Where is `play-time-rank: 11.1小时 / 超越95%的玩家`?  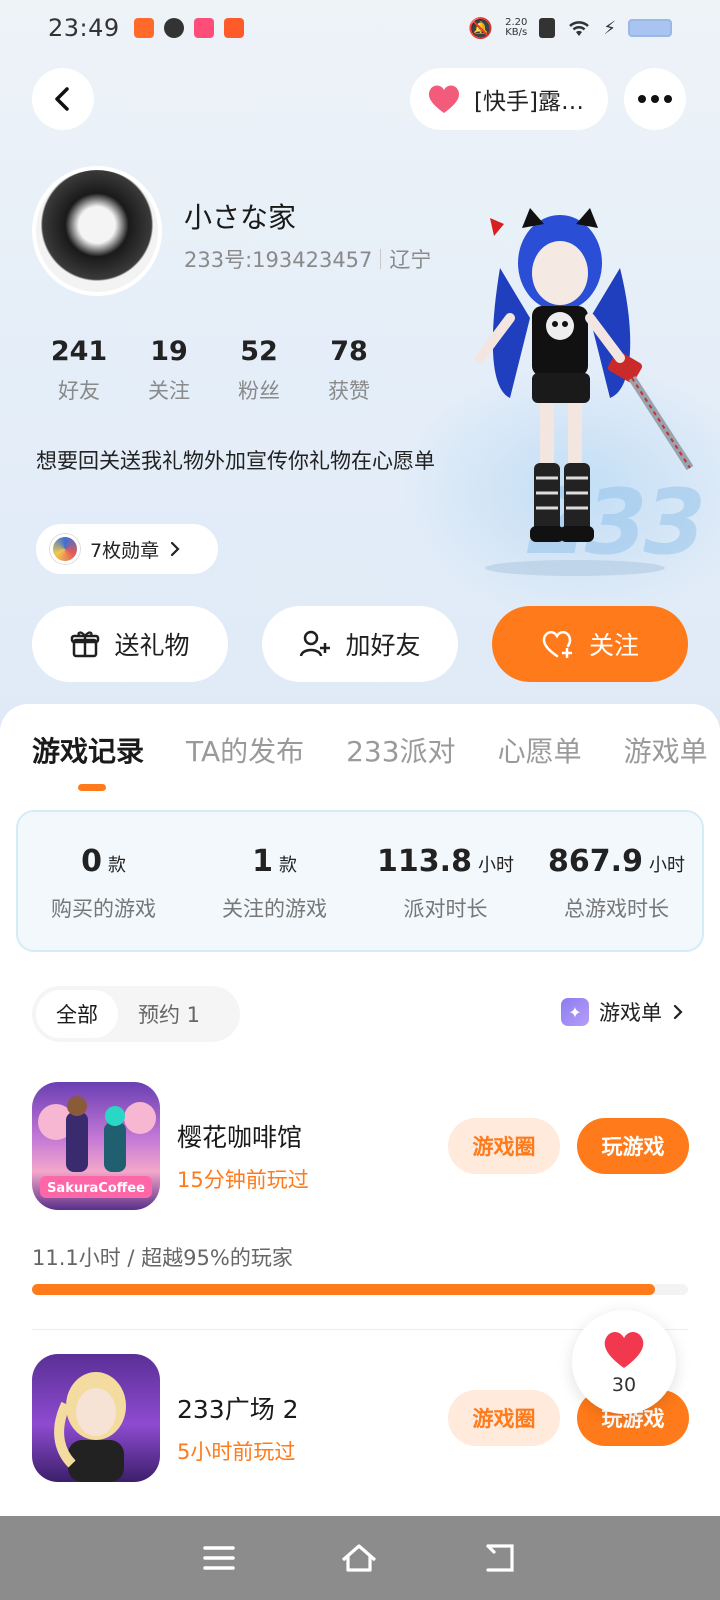 play-time-rank: 11.1小时 / 超越95%的玩家 is located at coordinates (162, 1258).